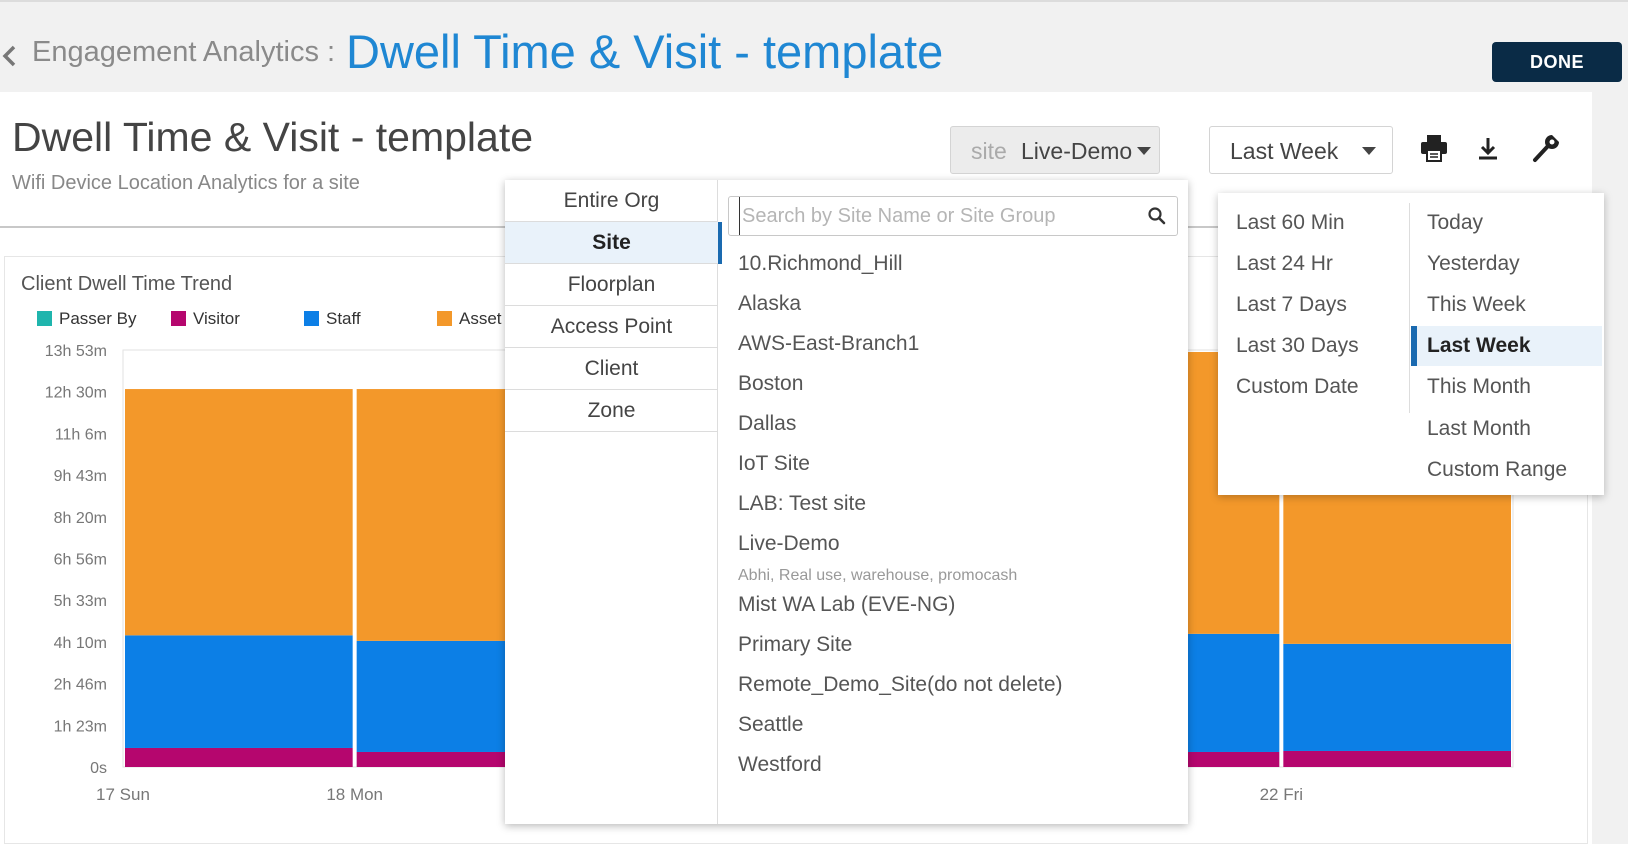 The image size is (1628, 844). Describe the element at coordinates (780, 765) in the screenshot. I see `site-list-item: Westford` at that location.